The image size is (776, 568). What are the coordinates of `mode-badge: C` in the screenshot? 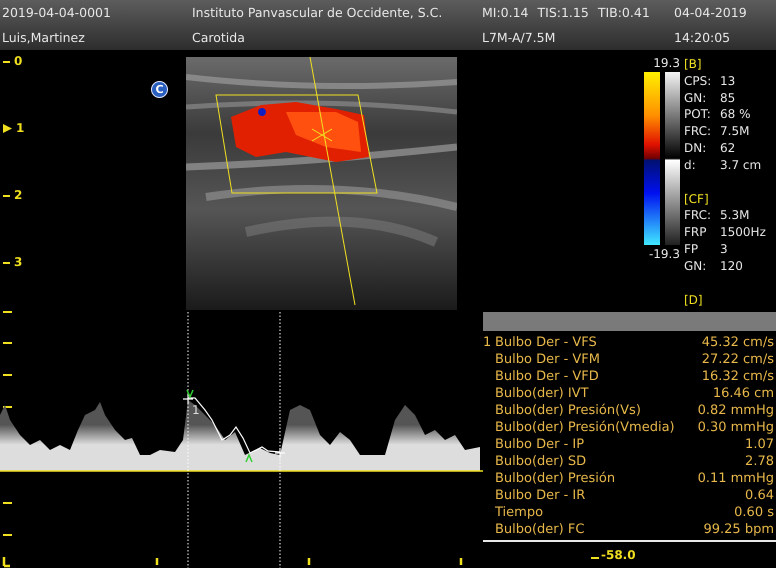 It's located at (159, 89).